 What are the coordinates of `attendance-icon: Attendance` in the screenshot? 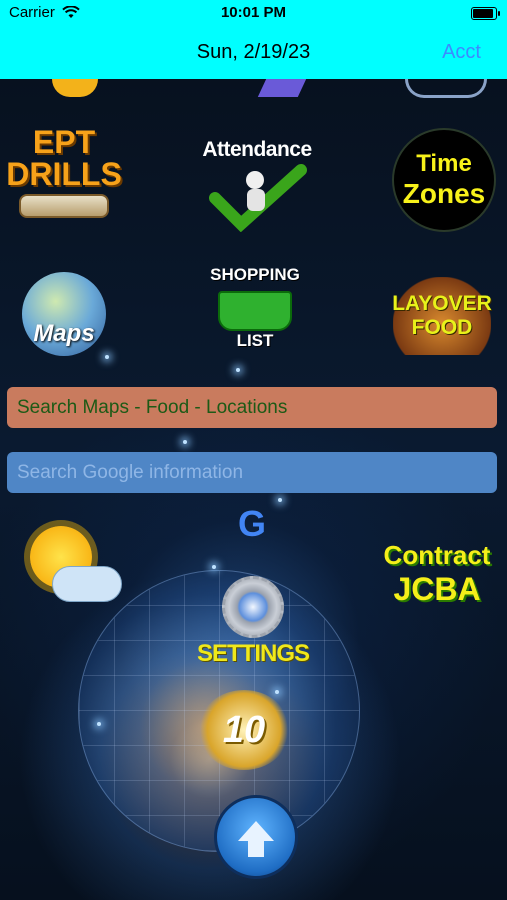 It's located at (257, 185).